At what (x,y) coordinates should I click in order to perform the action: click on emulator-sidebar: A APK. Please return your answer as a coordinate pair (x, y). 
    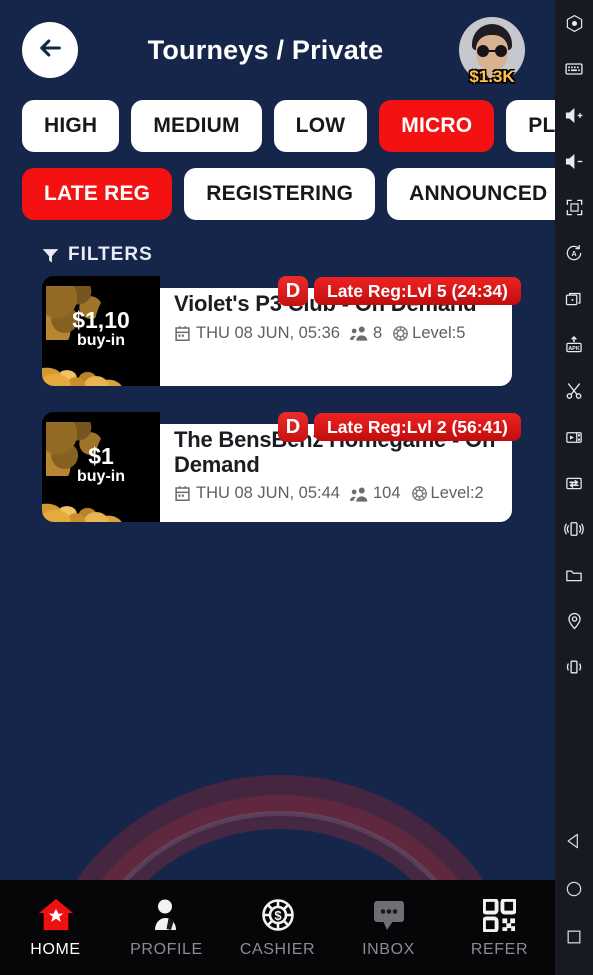
    Looking at the image, I should click on (574, 487).